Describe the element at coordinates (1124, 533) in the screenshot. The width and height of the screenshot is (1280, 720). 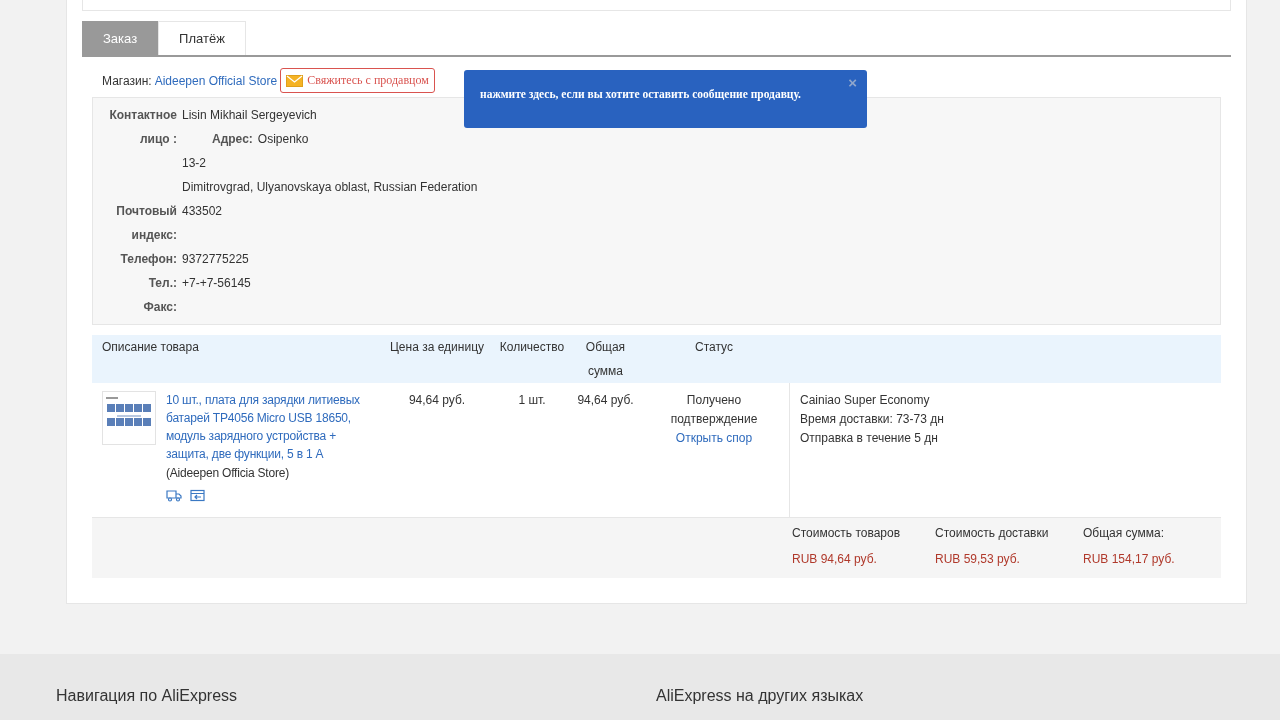
I see `summary-label: Общая сумма:` at that location.